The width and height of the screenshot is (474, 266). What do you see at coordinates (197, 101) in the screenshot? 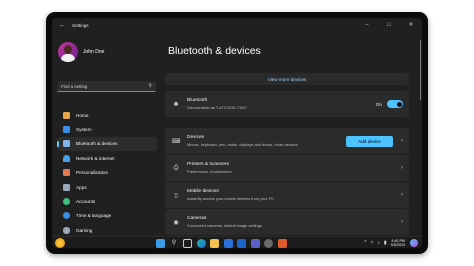
I see `bluetooth-title: Bluetooth` at bounding box center [197, 101].